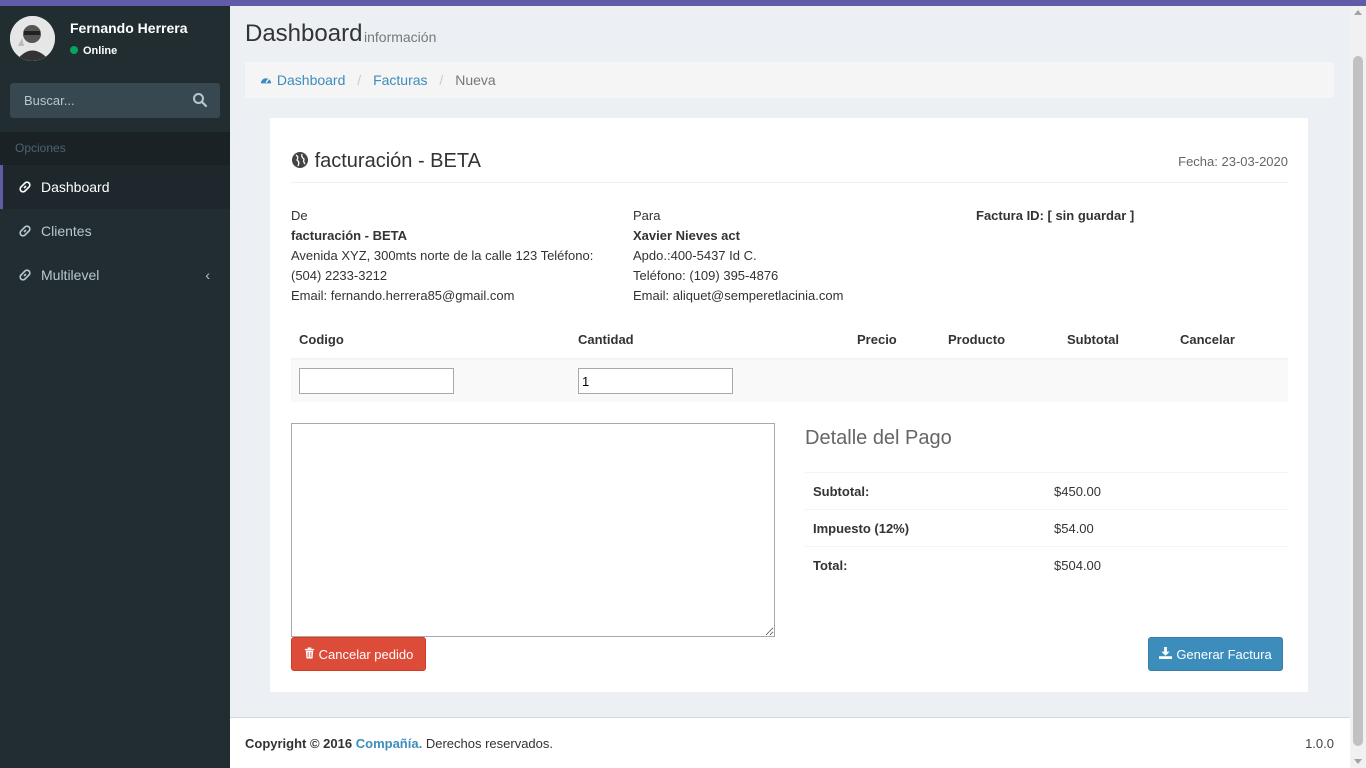  I want to click on dashboard-icon, so click(268, 80).